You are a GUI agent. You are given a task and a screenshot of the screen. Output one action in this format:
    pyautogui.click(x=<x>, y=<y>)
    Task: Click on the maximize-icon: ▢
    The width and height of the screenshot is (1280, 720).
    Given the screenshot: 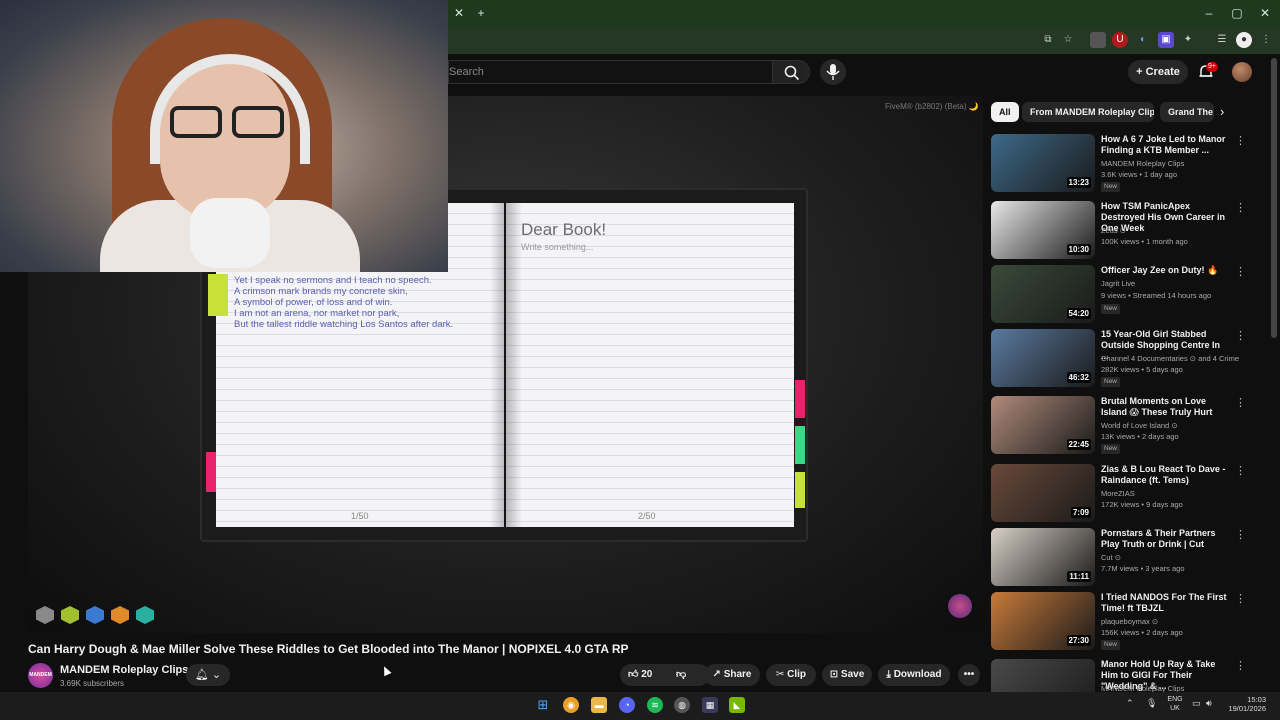 What is the action you would take?
    pyautogui.click(x=1237, y=13)
    